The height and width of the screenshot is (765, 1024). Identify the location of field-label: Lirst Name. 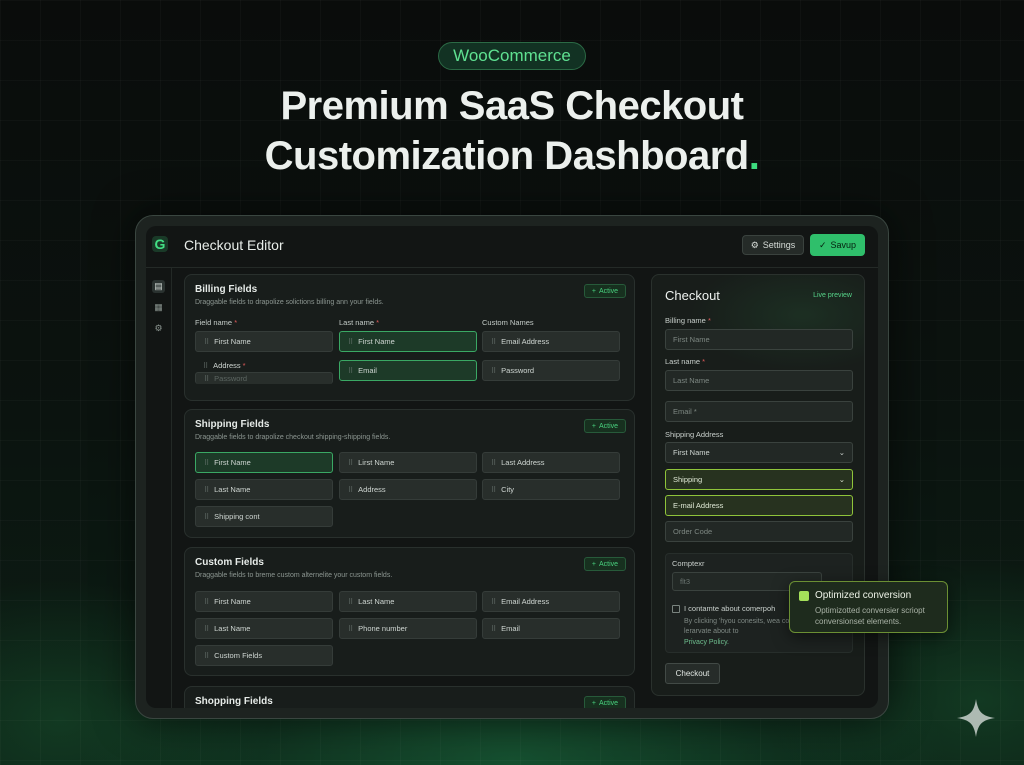
(376, 462).